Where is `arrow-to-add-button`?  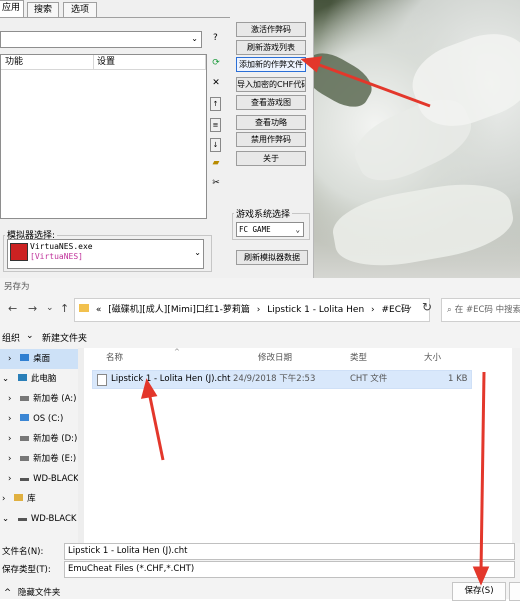 arrow-to-add-button is located at coordinates (372, 84).